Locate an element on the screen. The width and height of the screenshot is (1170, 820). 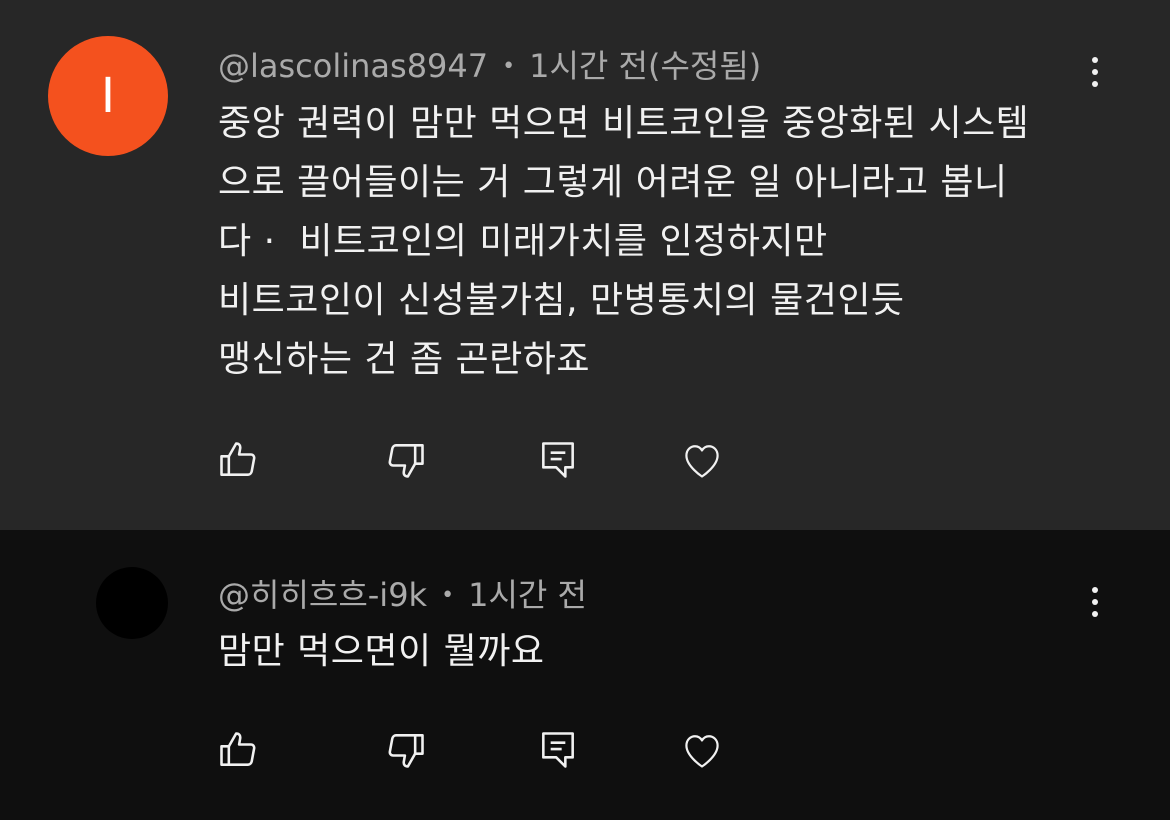
comment-header: @히히흐흐-i9k • 1시간 전 is located at coordinates (402, 593).